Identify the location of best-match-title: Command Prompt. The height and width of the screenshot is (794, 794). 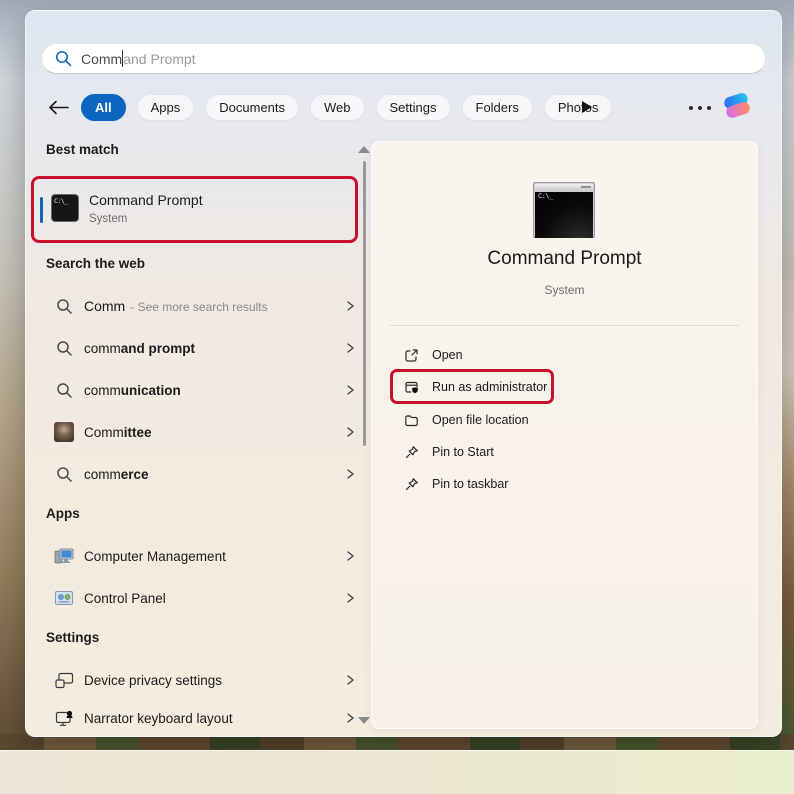
(146, 200).